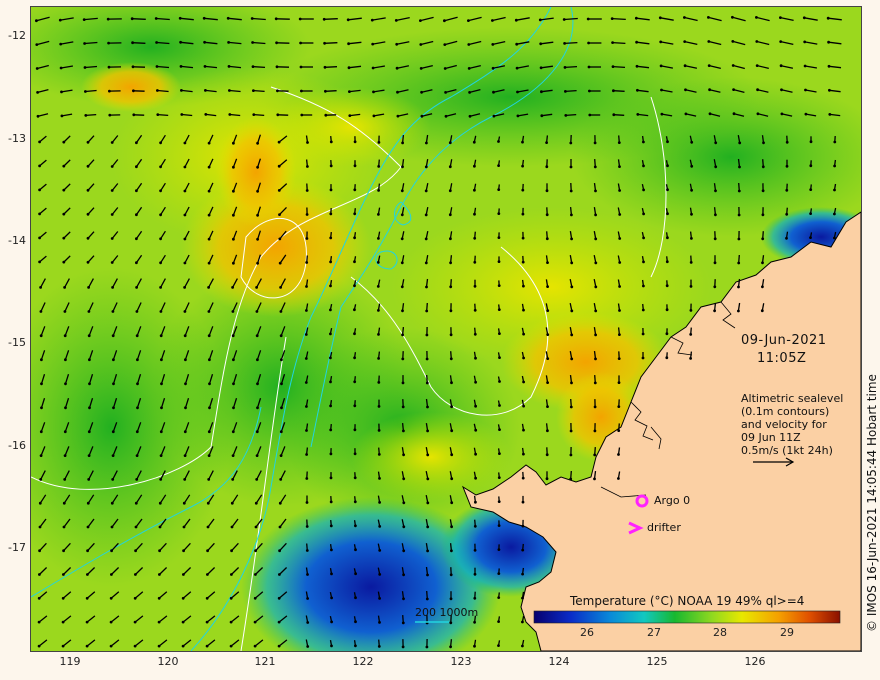  What do you see at coordinates (782, 358) in the screenshot?
I see `time-label: 11:05Z` at bounding box center [782, 358].